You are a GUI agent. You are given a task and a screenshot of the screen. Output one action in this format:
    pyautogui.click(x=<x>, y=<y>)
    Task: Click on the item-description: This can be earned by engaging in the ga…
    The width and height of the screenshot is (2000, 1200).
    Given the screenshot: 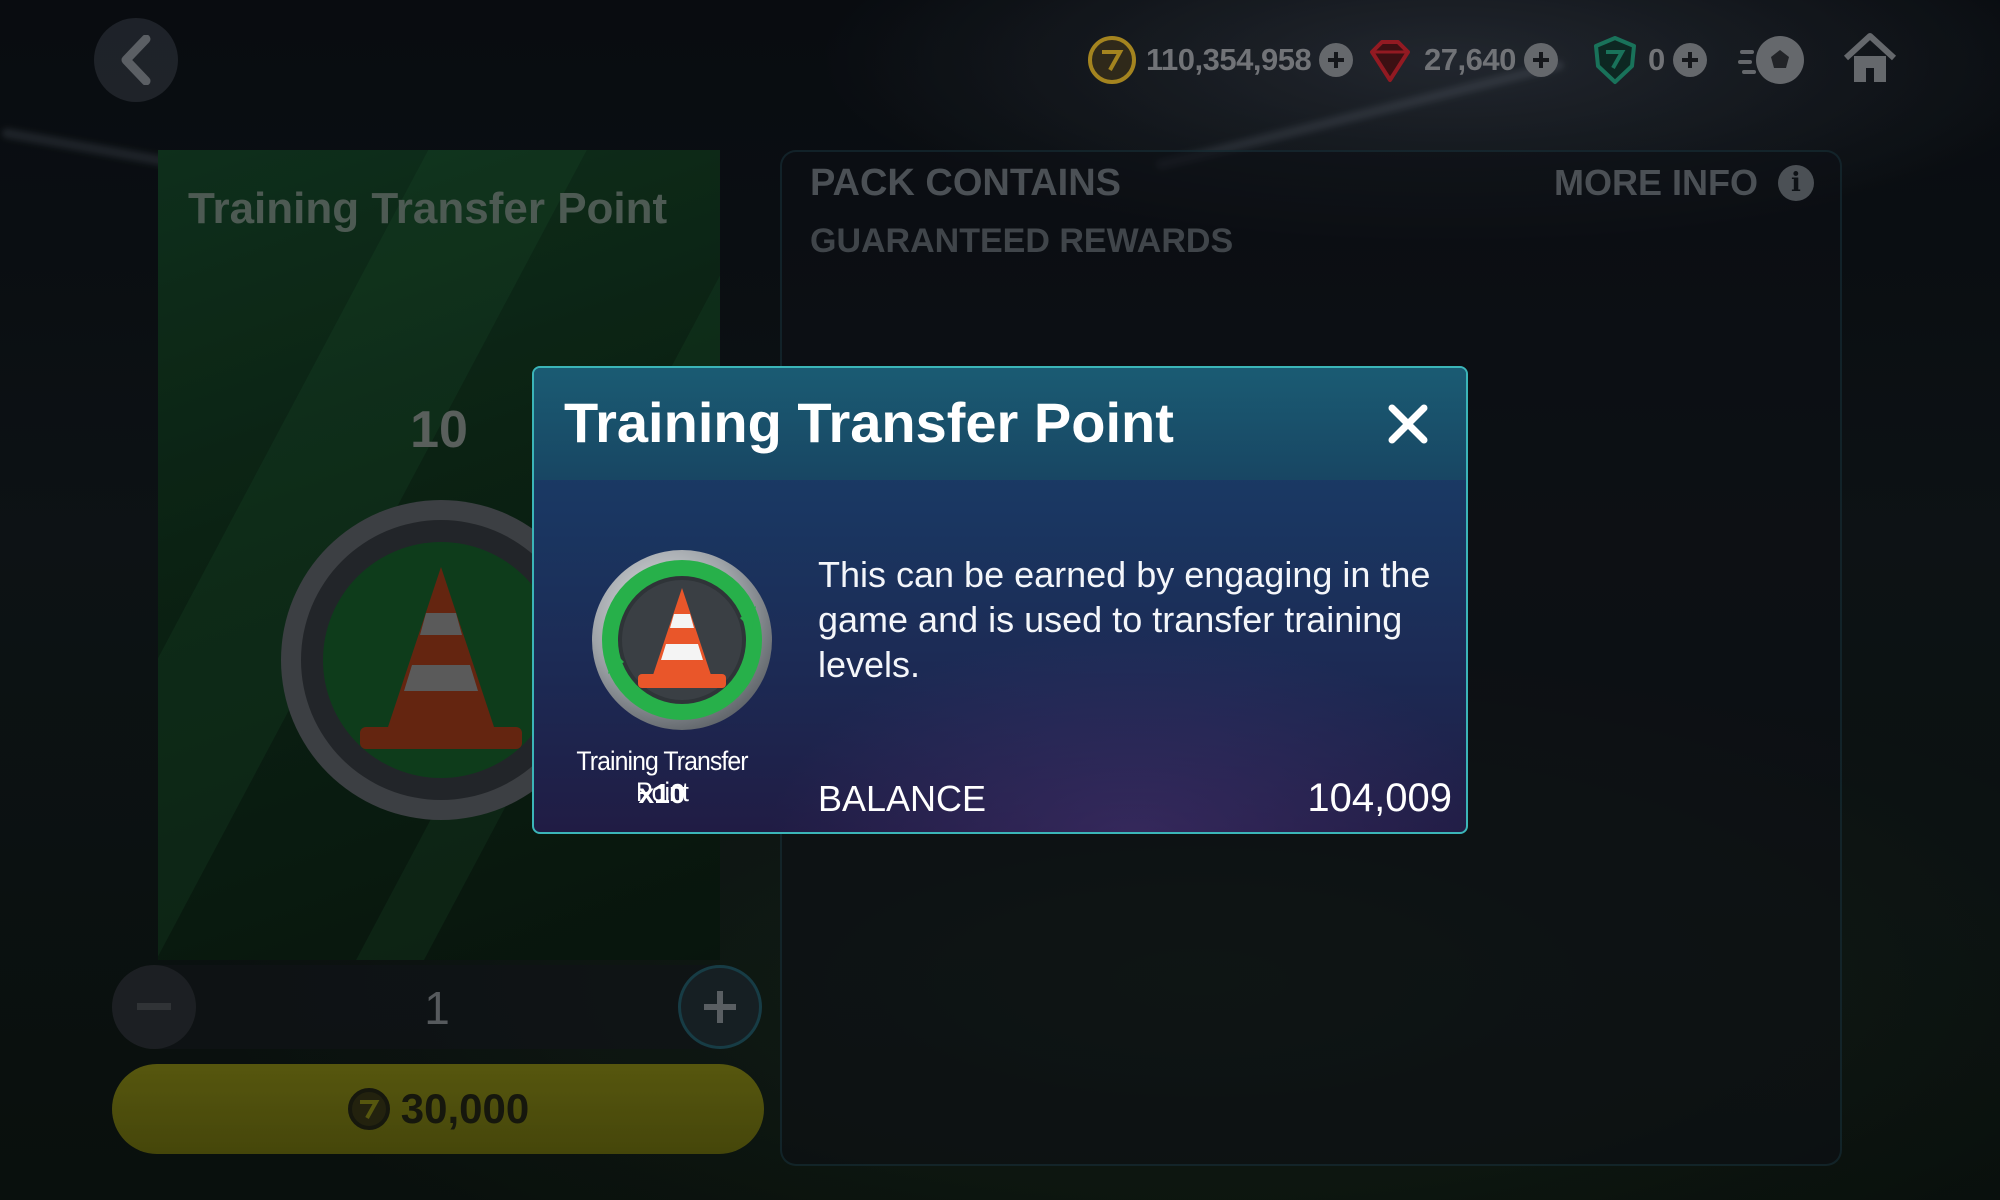 What is the action you would take?
    pyautogui.click(x=1124, y=619)
    